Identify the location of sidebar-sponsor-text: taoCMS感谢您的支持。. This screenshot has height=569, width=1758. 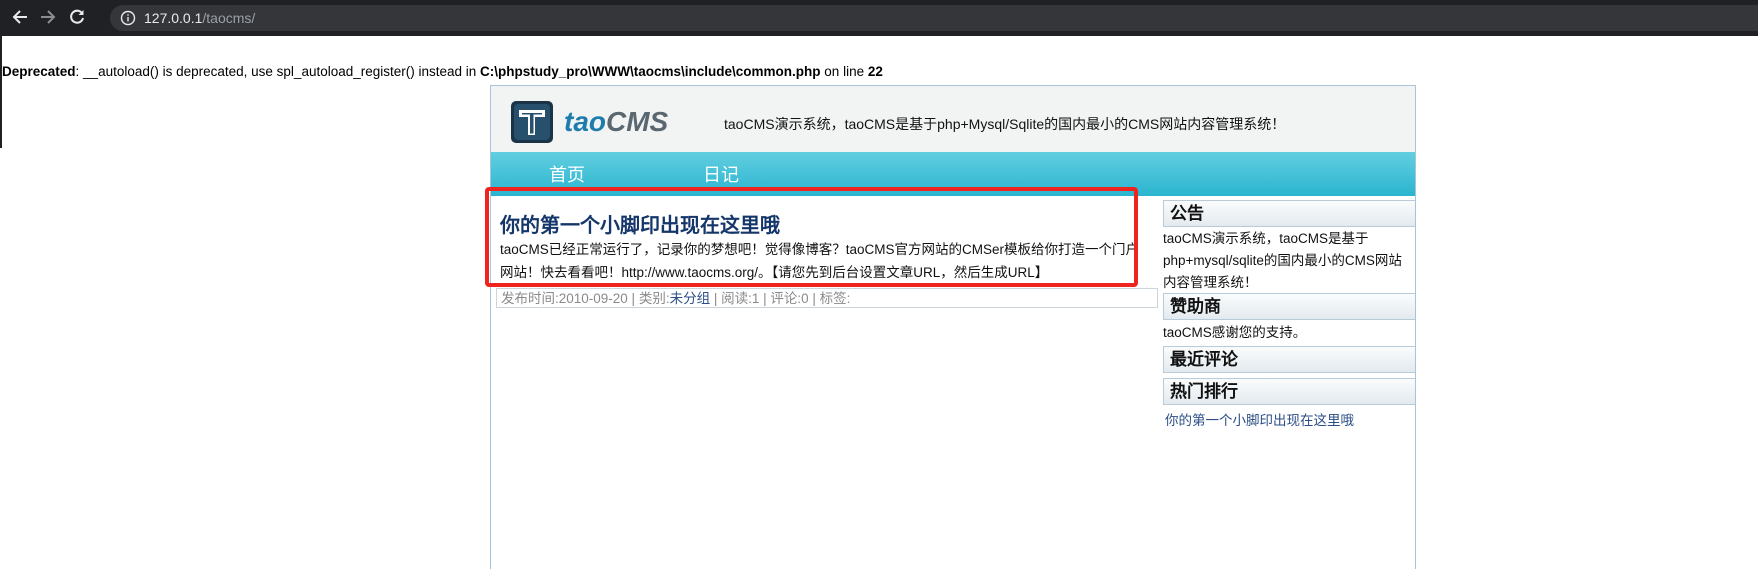
(1235, 332).